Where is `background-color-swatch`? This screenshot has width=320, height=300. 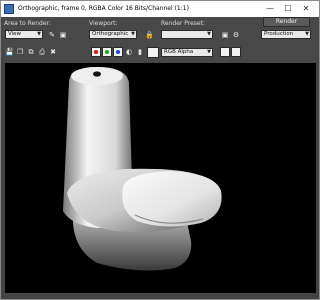
background-color-swatch is located at coordinates (153, 52).